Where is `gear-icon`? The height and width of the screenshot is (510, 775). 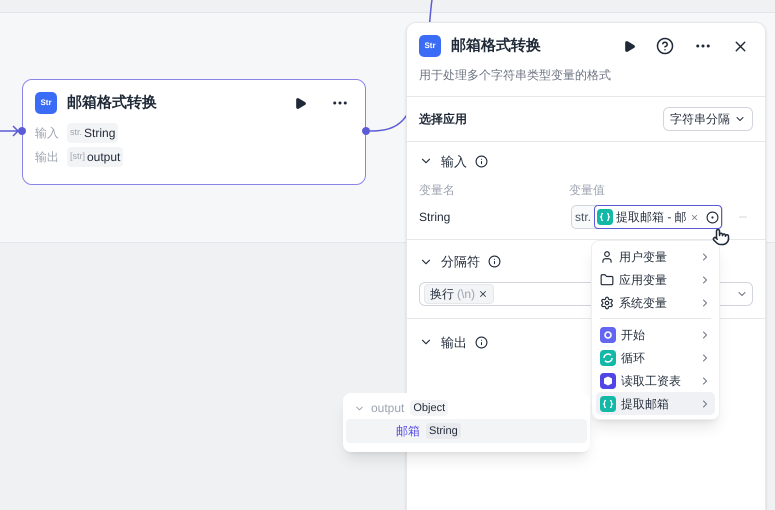 gear-icon is located at coordinates (607, 303).